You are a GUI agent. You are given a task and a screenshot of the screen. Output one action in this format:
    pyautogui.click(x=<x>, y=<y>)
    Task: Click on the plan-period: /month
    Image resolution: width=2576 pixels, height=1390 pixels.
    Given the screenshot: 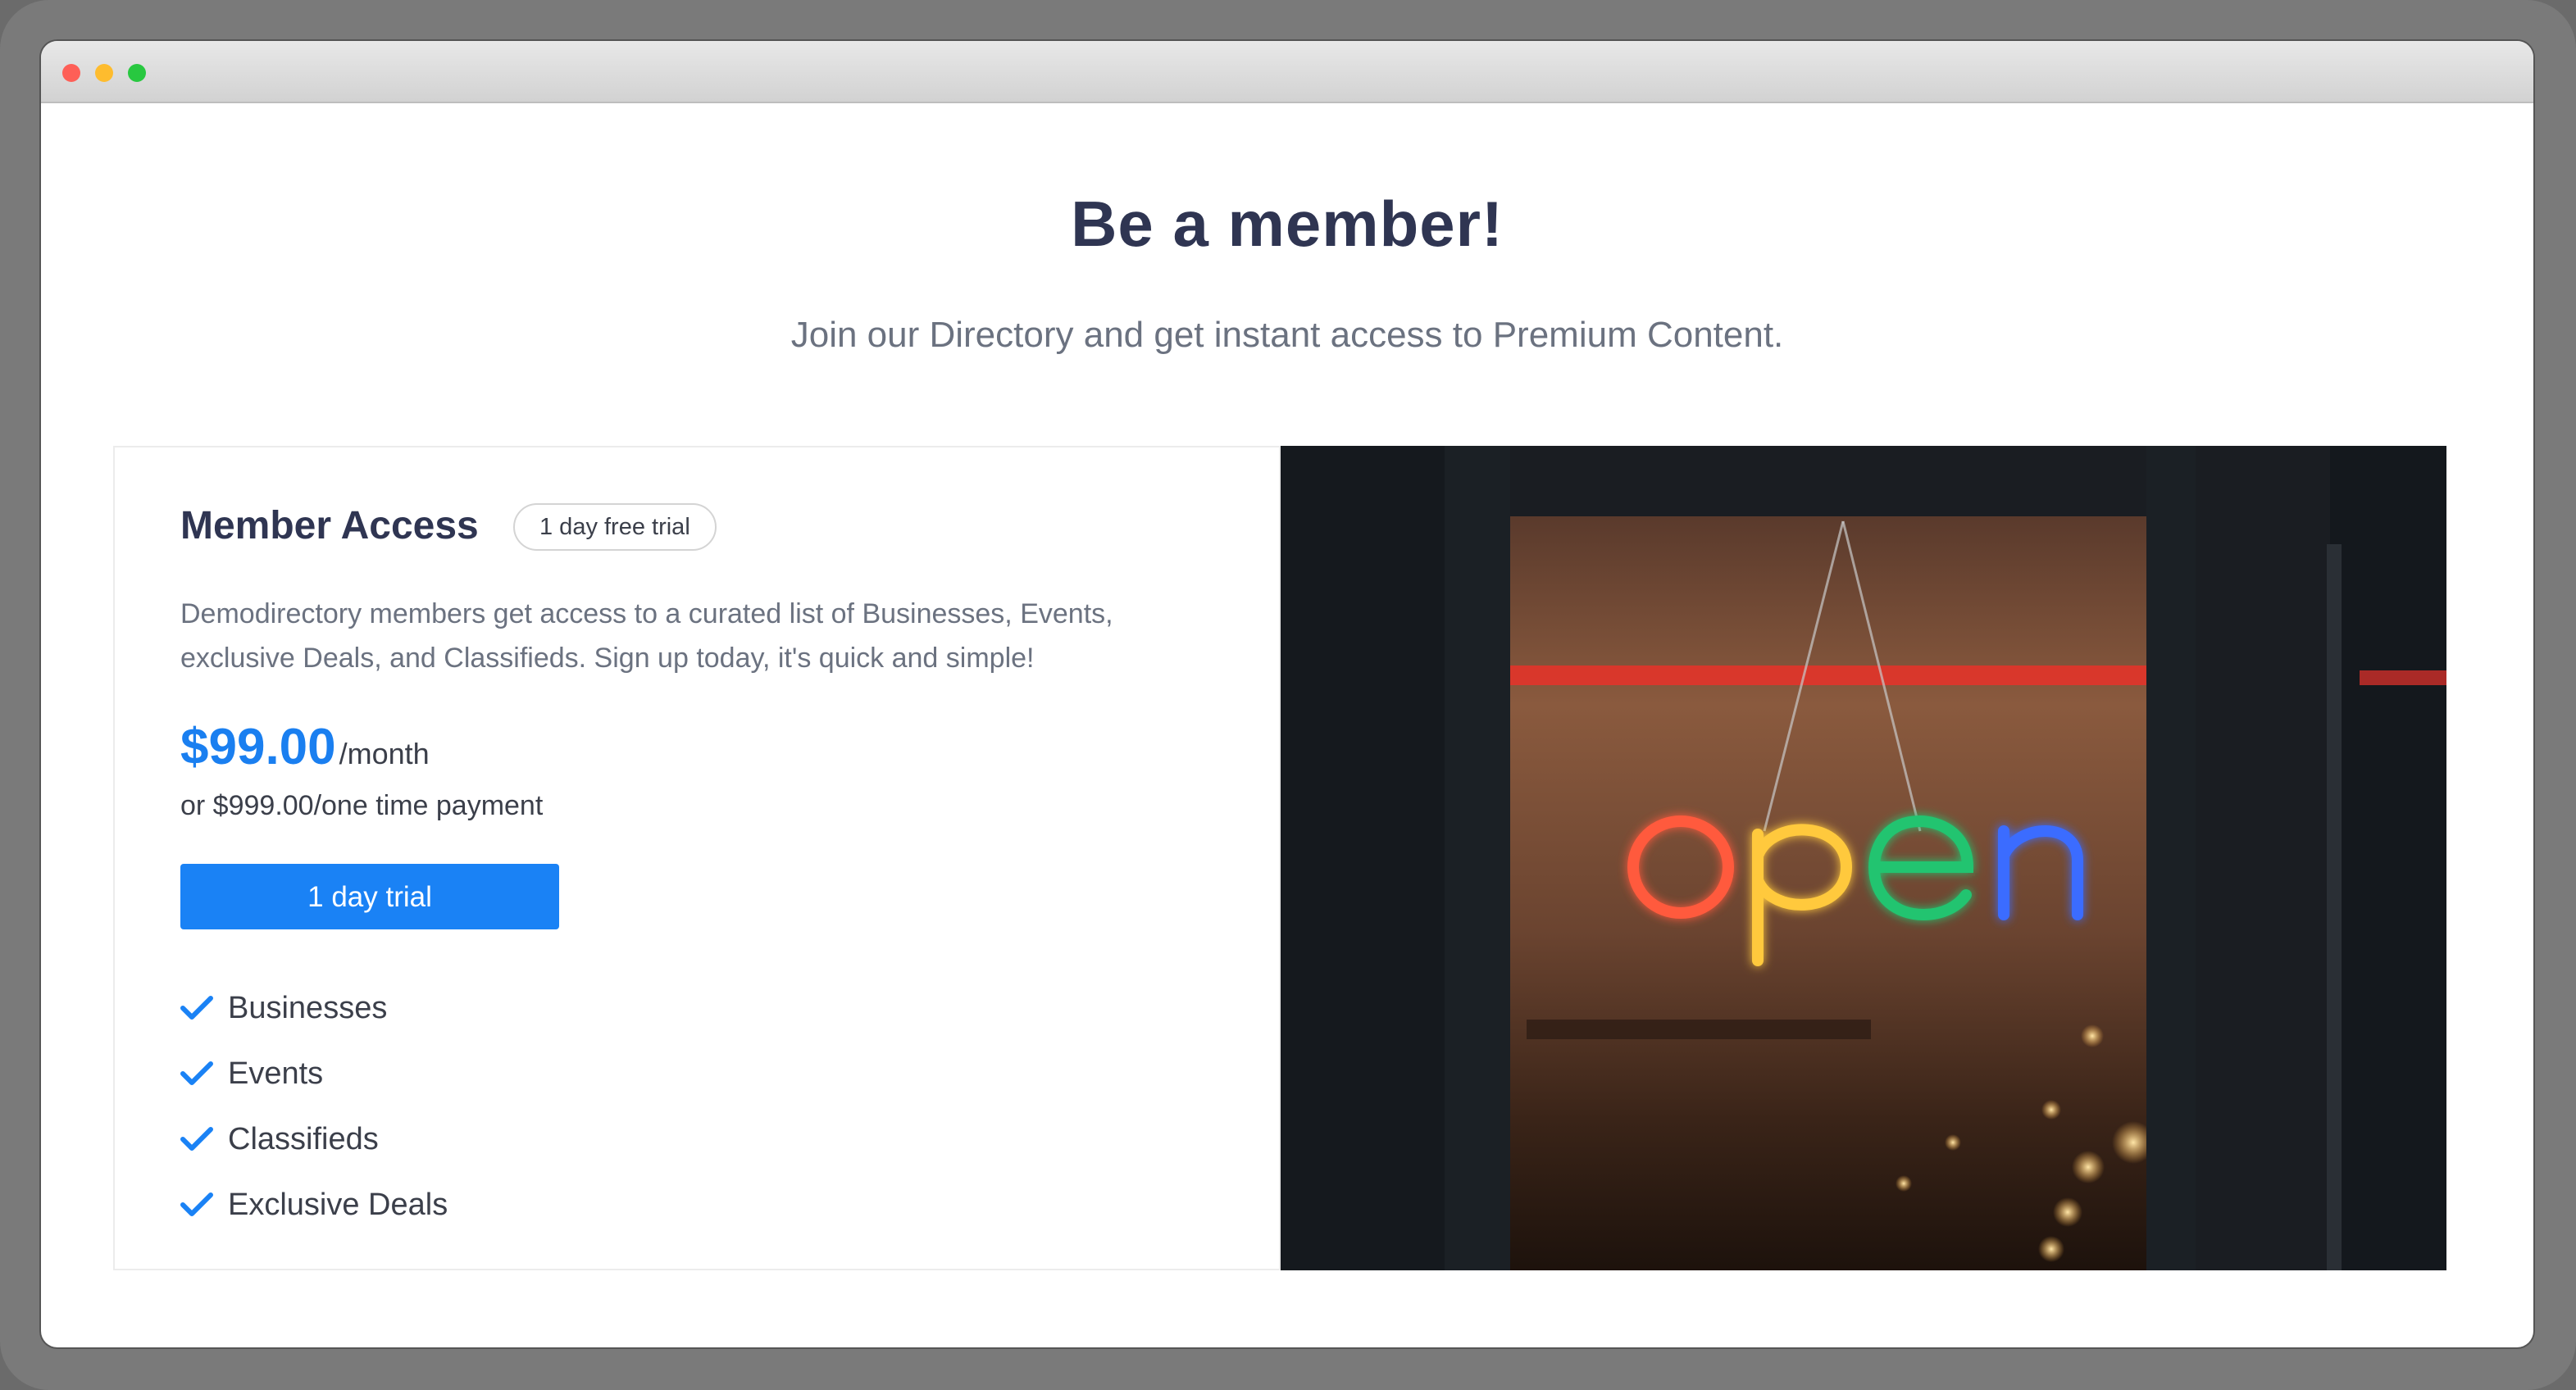 What is the action you would take?
    pyautogui.click(x=384, y=753)
    